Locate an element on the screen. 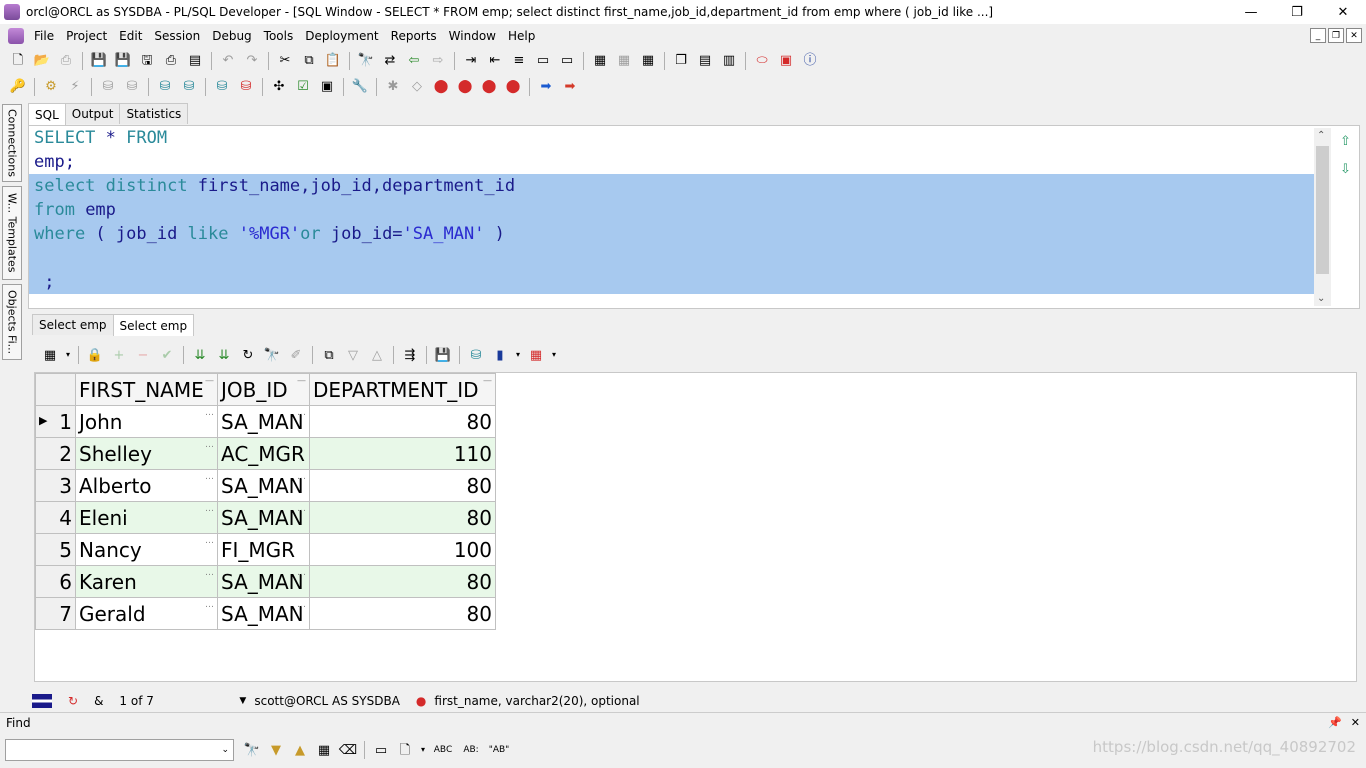 The image size is (1366, 768). new-program-window-icon: ▦ is located at coordinates (624, 61).